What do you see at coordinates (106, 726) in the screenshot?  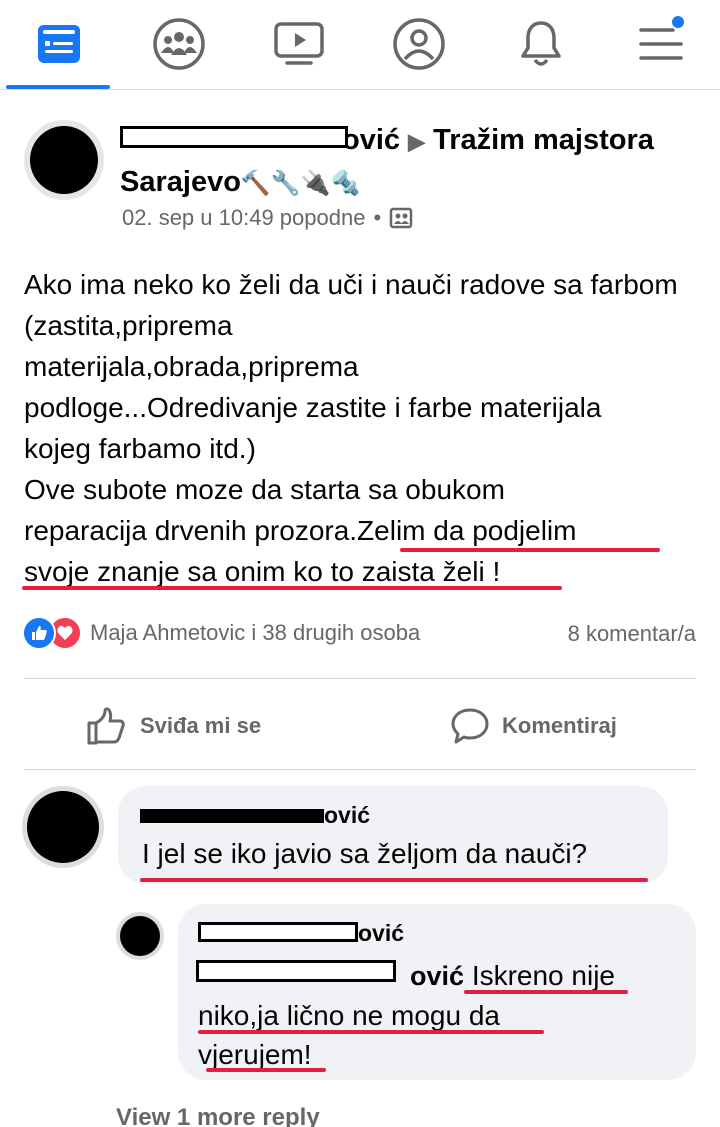 I see `thumbs-up-icon` at bounding box center [106, 726].